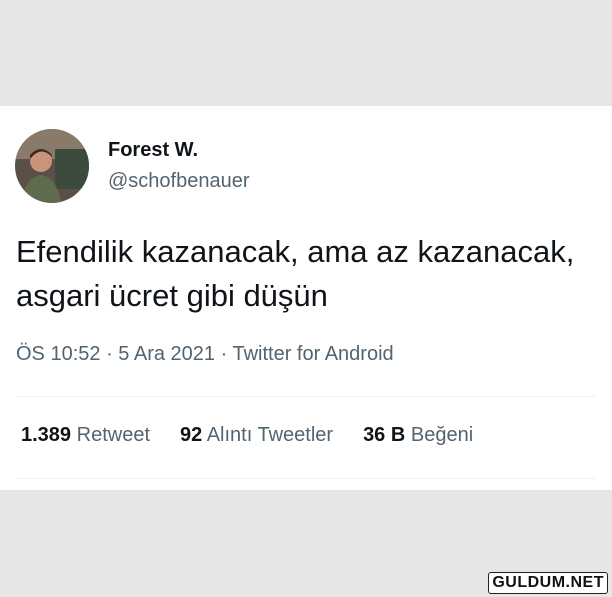 Image resolution: width=612 pixels, height=597 pixels. Describe the element at coordinates (166, 354) in the screenshot. I see `tweet-date: 5 Ara 2021` at that location.